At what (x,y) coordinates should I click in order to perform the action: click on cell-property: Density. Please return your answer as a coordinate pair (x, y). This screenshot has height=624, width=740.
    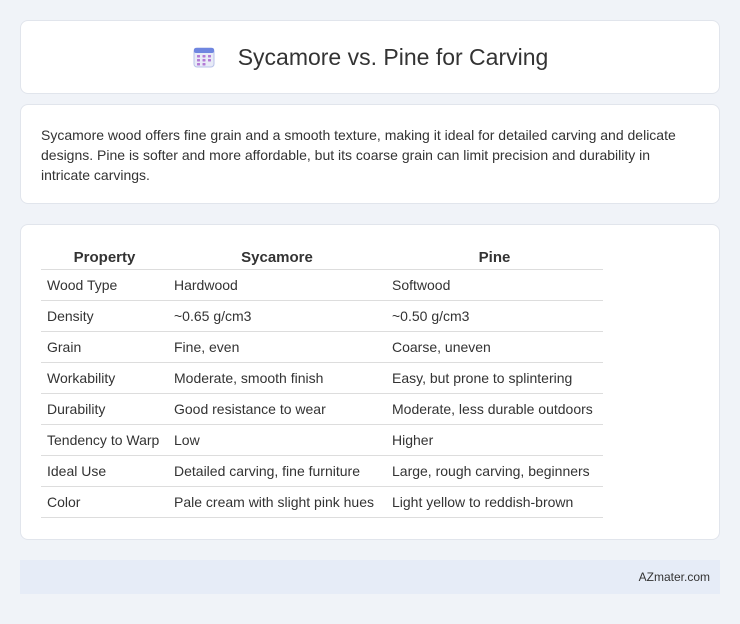
    Looking at the image, I should click on (104, 316).